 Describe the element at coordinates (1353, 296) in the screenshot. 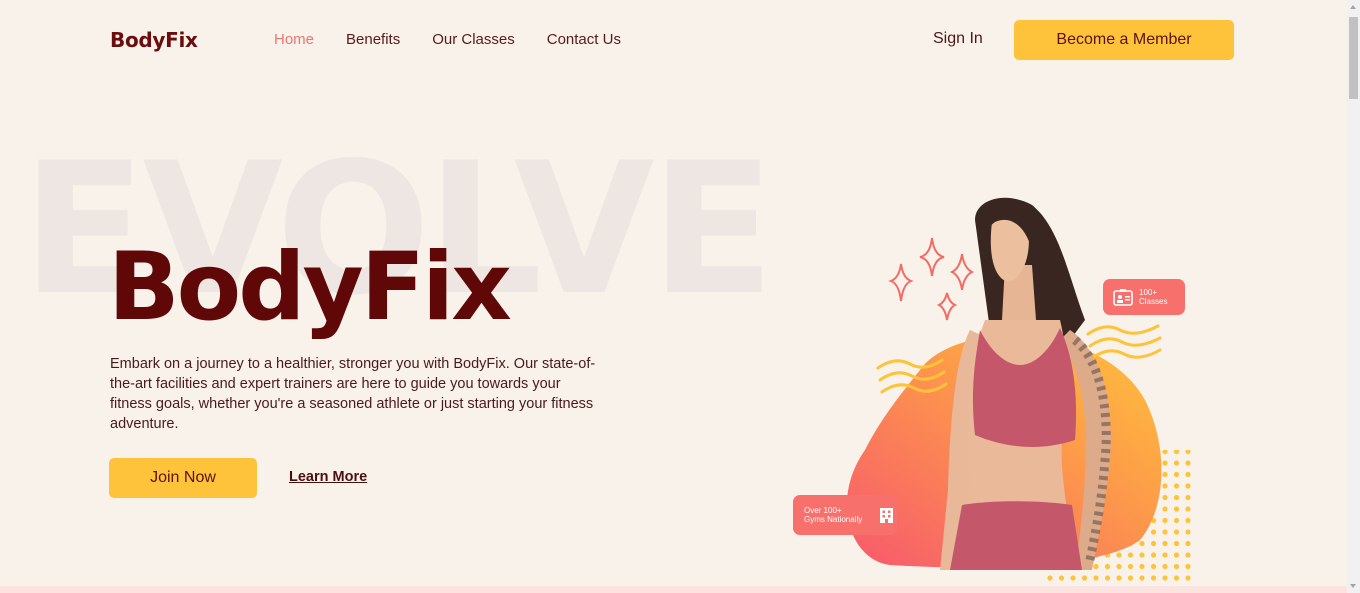

I see `page-scrollbar` at that location.